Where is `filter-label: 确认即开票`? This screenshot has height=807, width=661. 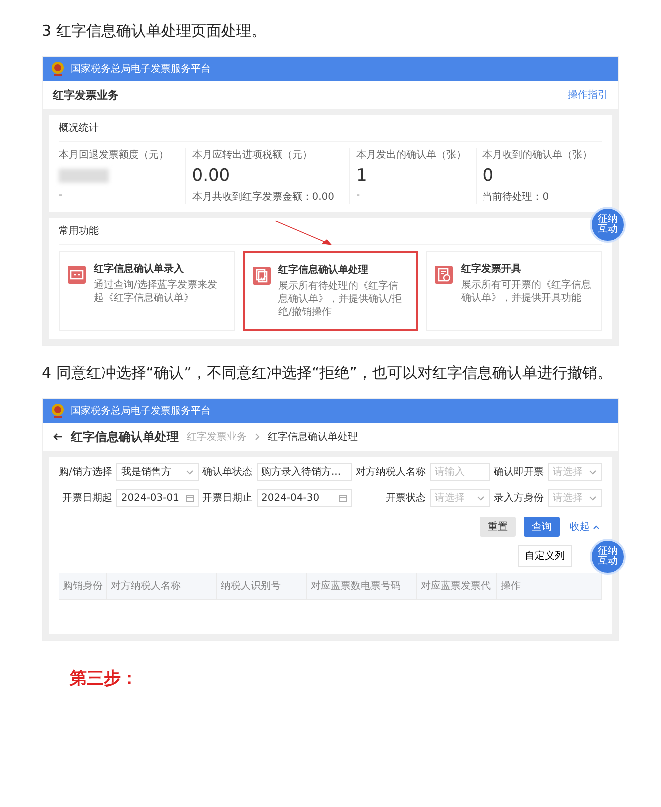
filter-label: 确认即开票 is located at coordinates (519, 472).